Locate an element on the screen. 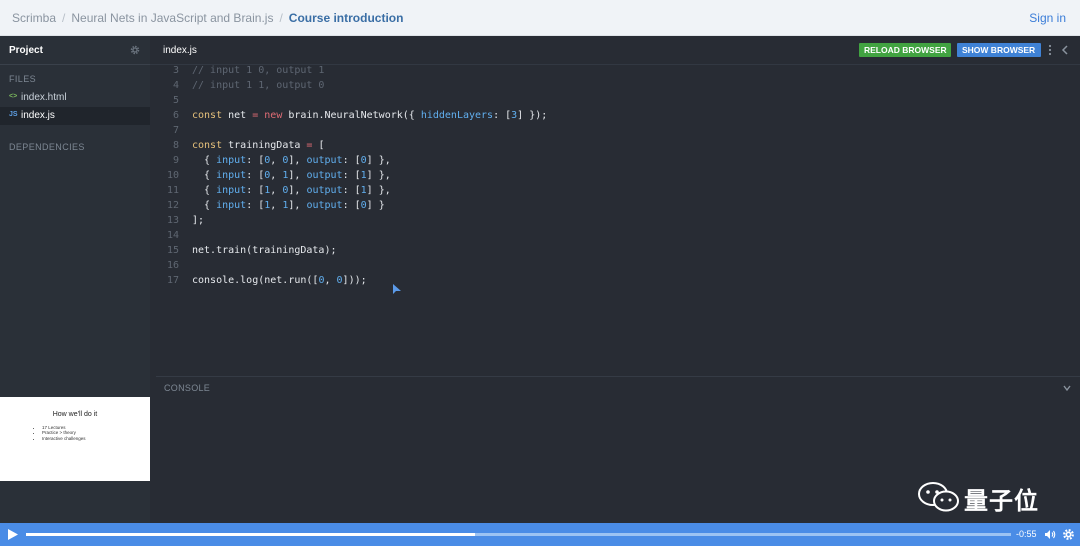 This screenshot has width=1080, height=546. watermark: 量子位 is located at coordinates (983, 496).